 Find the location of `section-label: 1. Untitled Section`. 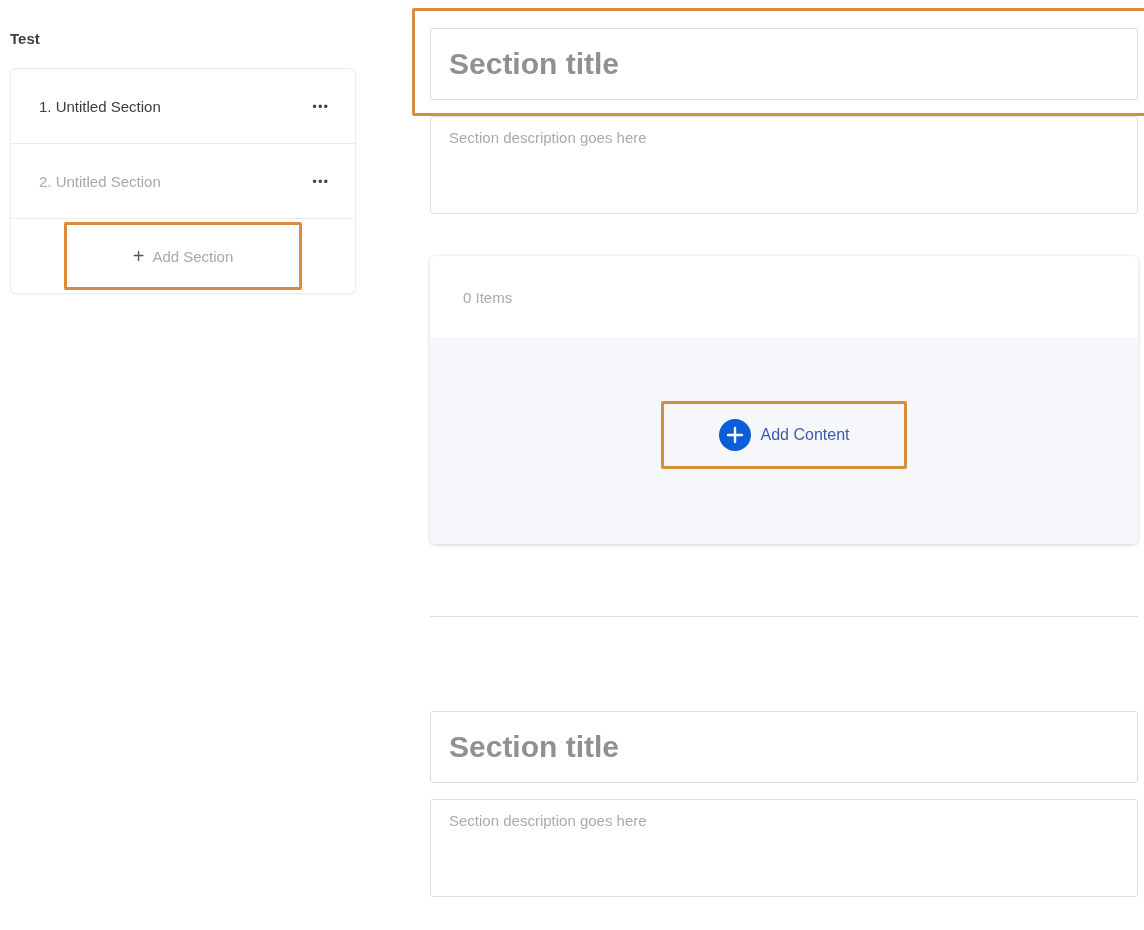

section-label: 1. Untitled Section is located at coordinates (100, 106).